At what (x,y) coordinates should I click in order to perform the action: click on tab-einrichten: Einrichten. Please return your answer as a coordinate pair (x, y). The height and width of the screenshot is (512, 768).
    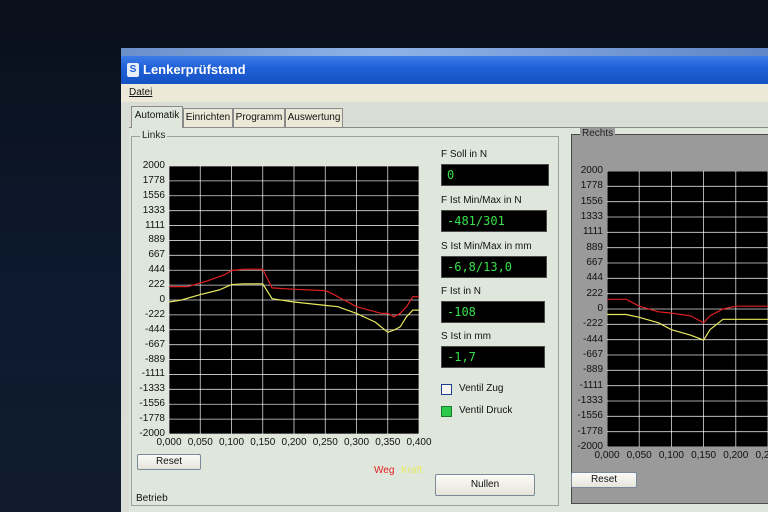
    Looking at the image, I should click on (208, 117).